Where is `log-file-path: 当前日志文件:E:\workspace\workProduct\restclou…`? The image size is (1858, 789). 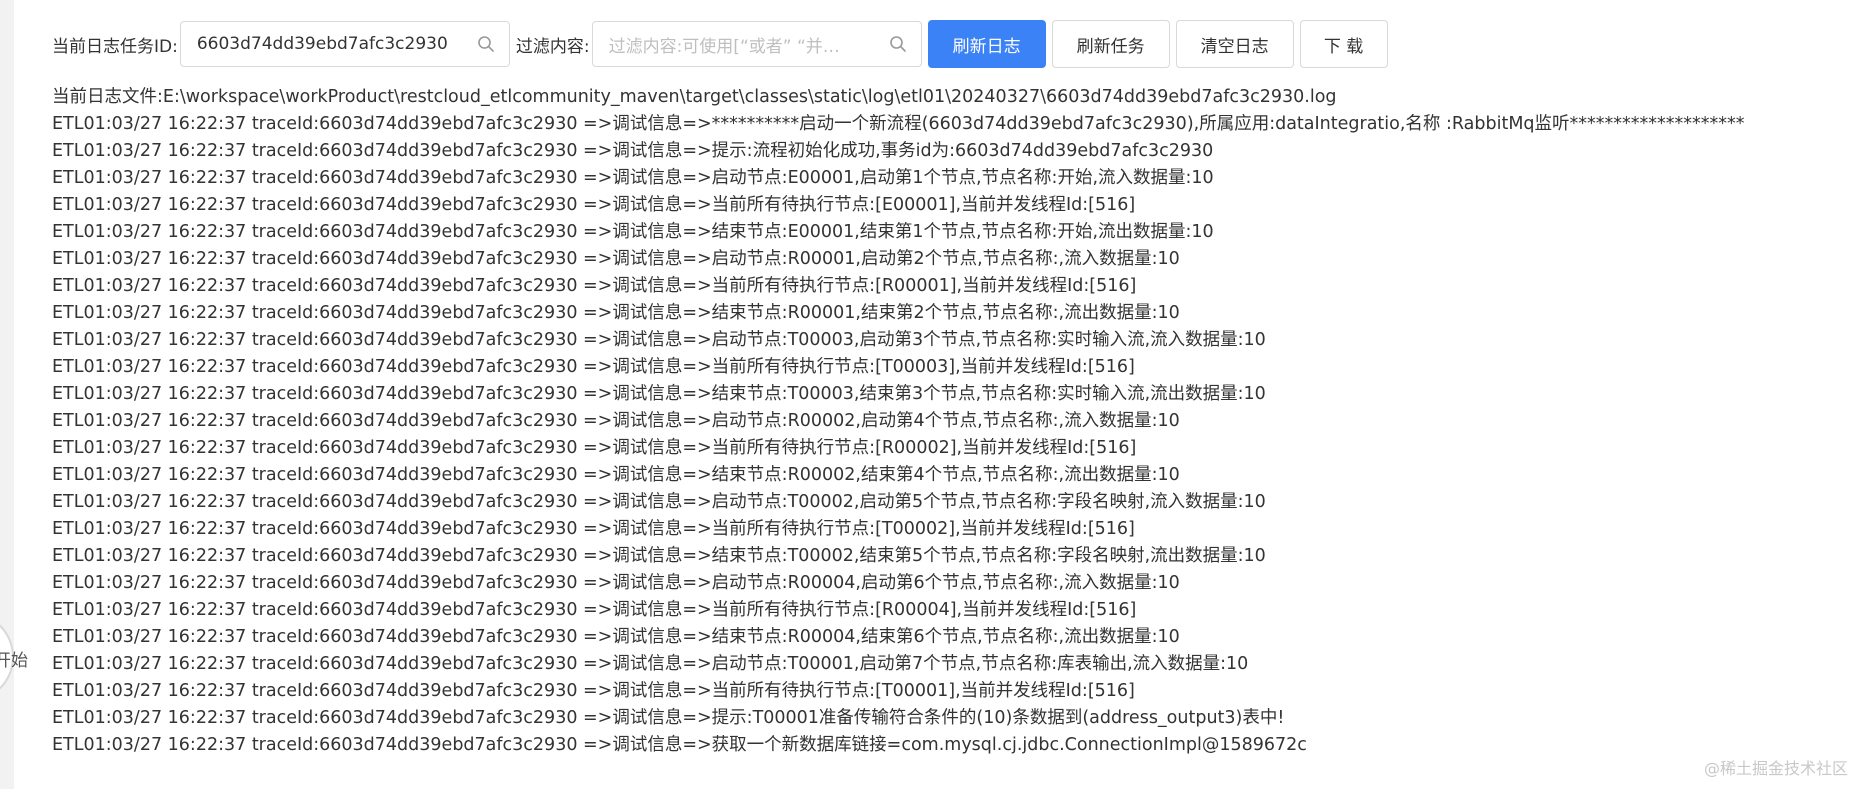 log-file-path: 当前日志文件:E:\workspace\workProduct\restclou… is located at coordinates (694, 97).